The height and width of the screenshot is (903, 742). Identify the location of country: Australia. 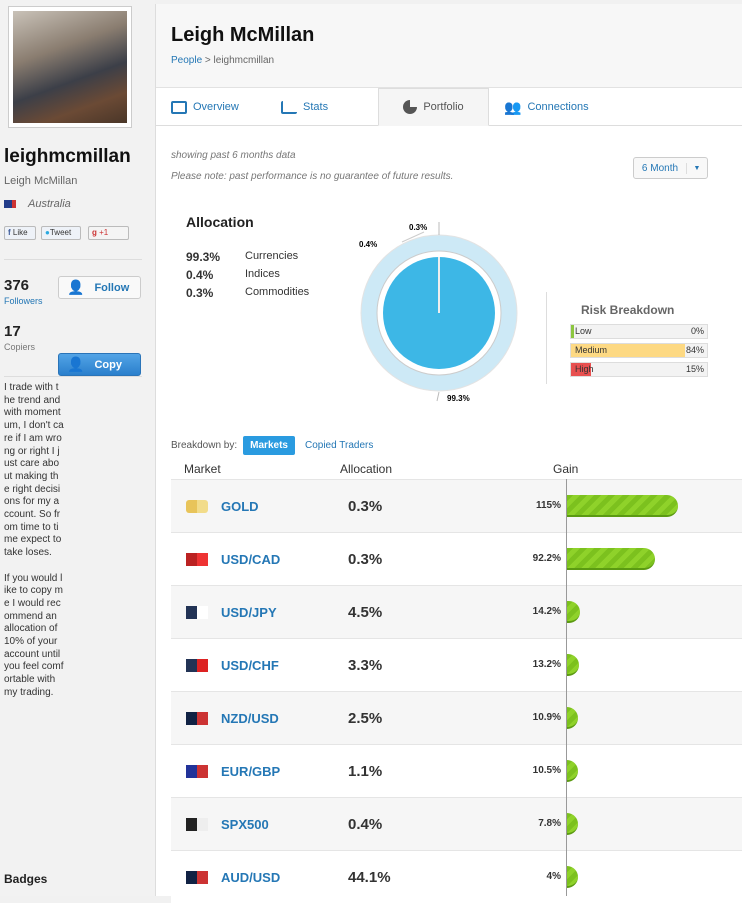
(37, 204).